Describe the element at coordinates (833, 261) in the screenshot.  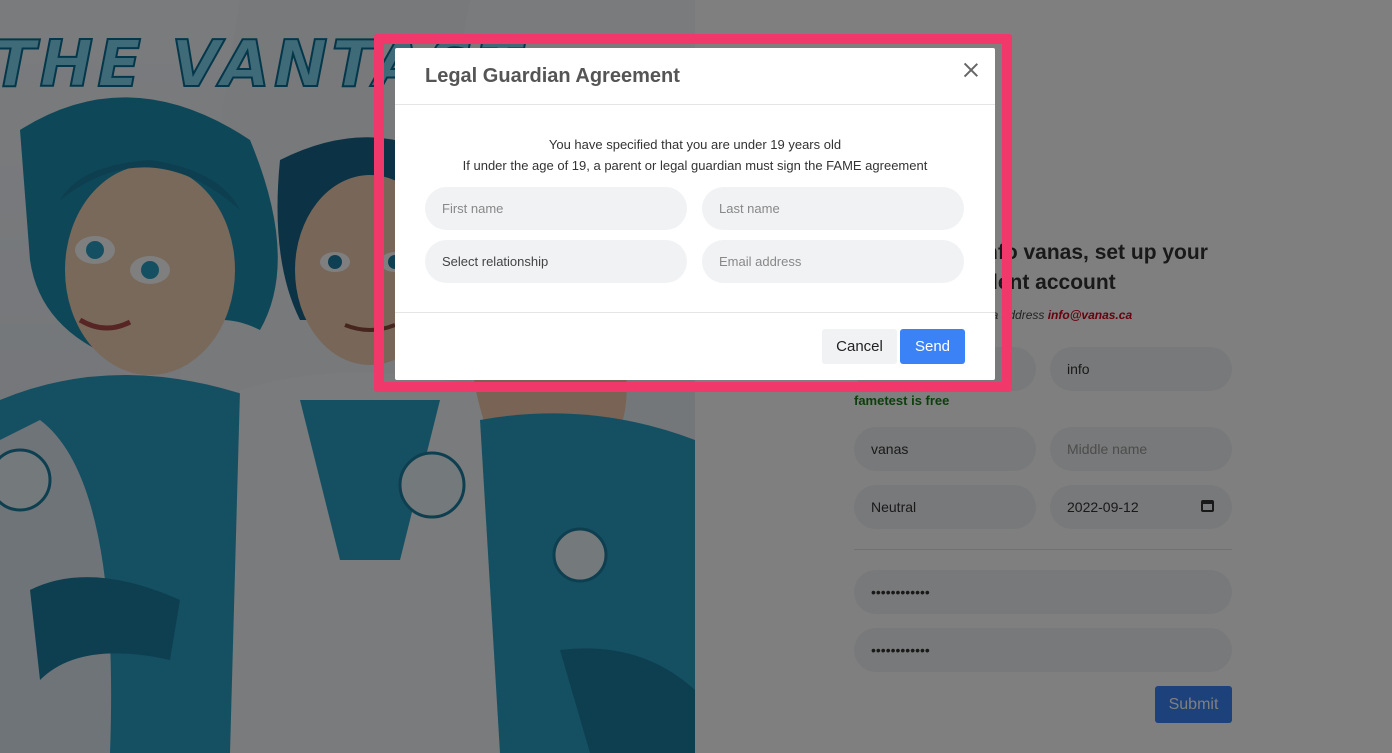
I see `guardian-email-input` at that location.